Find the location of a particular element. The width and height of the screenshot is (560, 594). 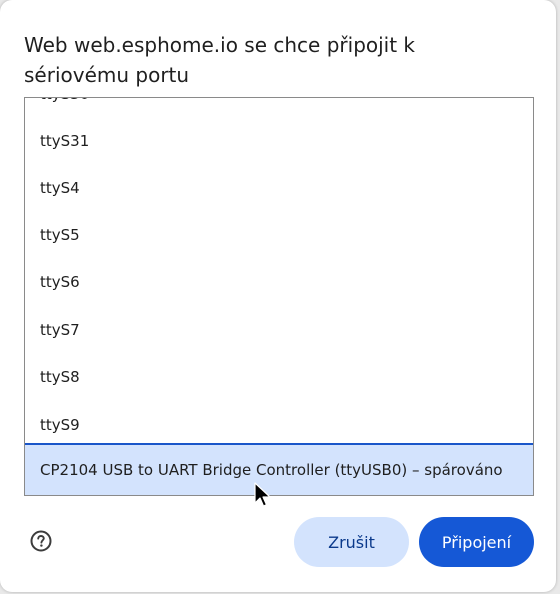

mouse-cursor-icon is located at coordinates (262, 494).